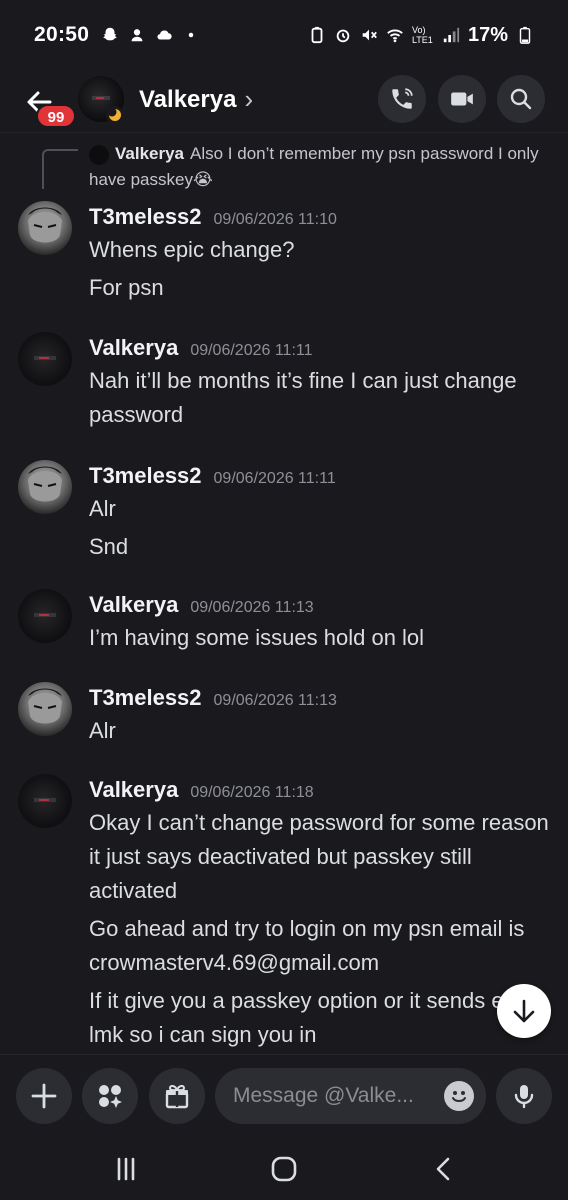 This screenshot has width=568, height=1200. What do you see at coordinates (275, 219) in the screenshot?
I see `message-timestamp: 09/06/2026 11:10` at bounding box center [275, 219].